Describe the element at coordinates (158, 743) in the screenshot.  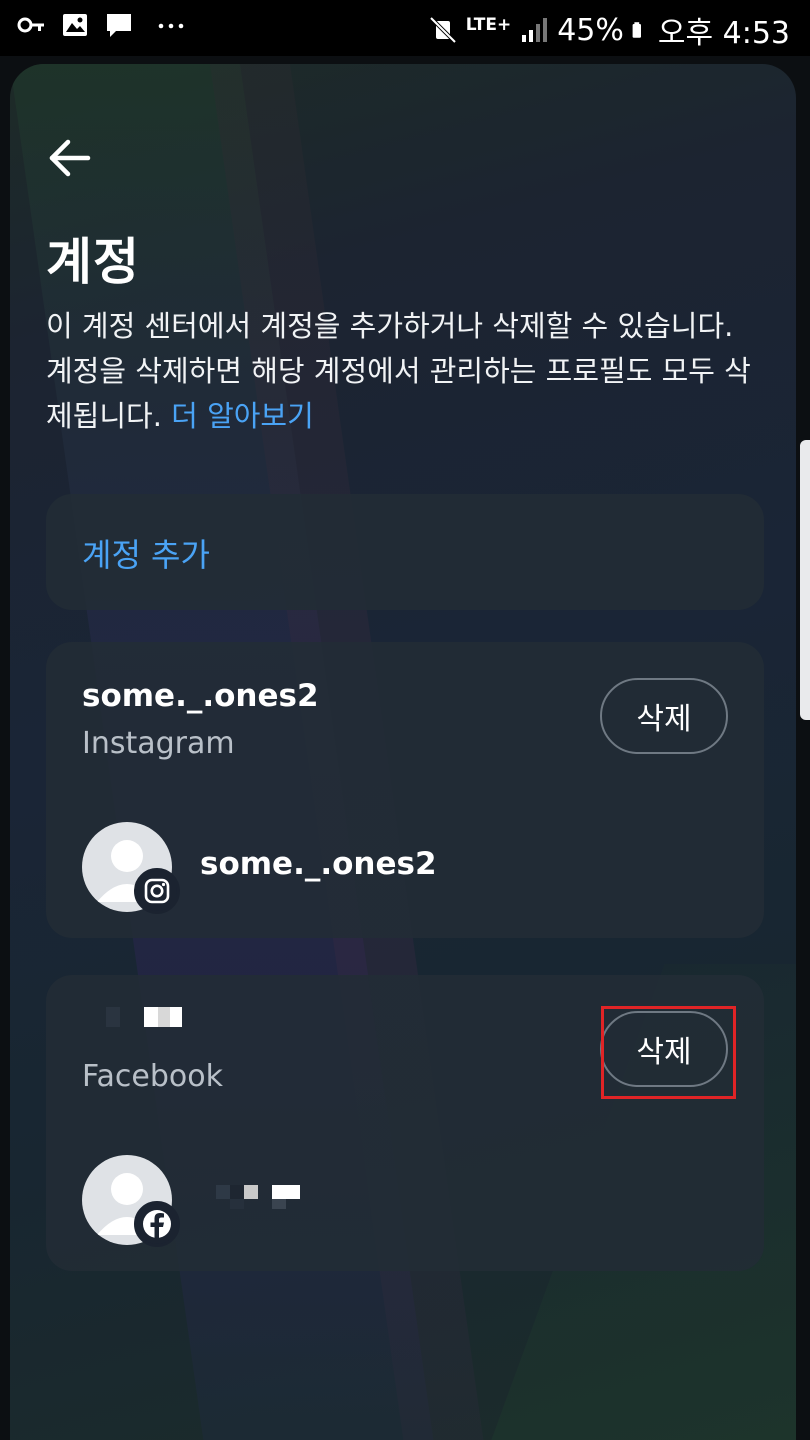
I see `account-platform: Instagram` at that location.